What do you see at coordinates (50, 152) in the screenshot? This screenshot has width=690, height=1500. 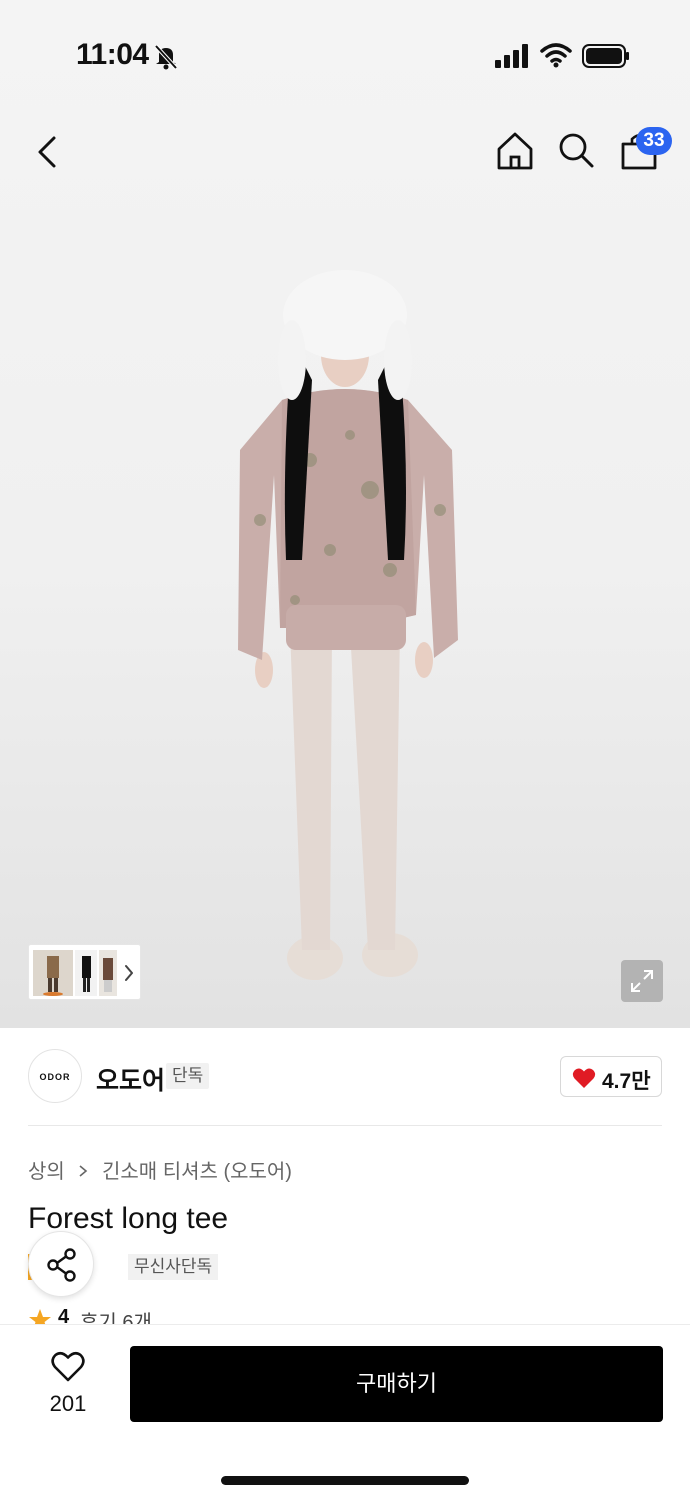 I see `back-icon` at bounding box center [50, 152].